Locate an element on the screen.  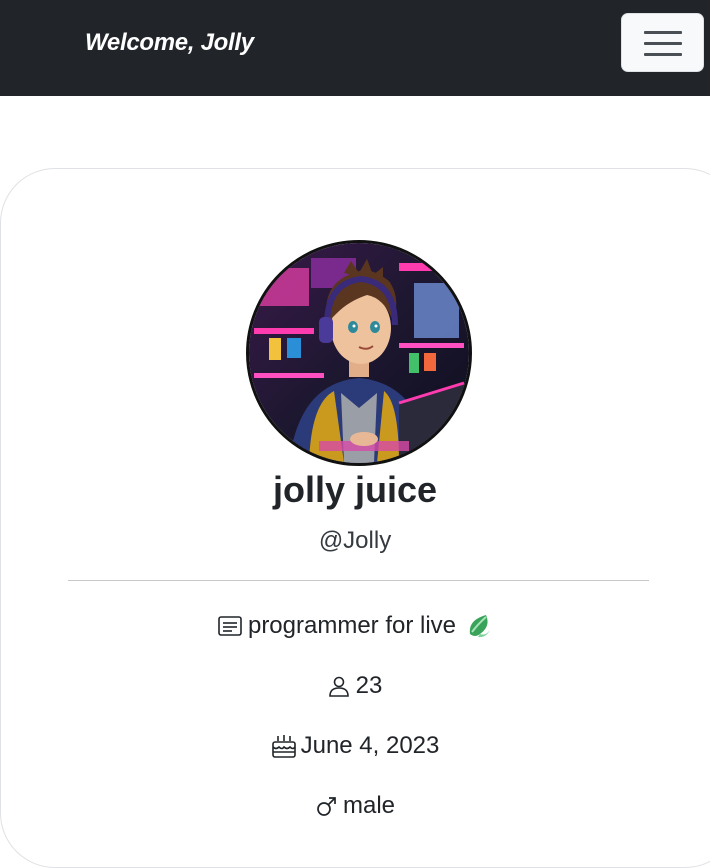
cake-icon is located at coordinates (284, 746).